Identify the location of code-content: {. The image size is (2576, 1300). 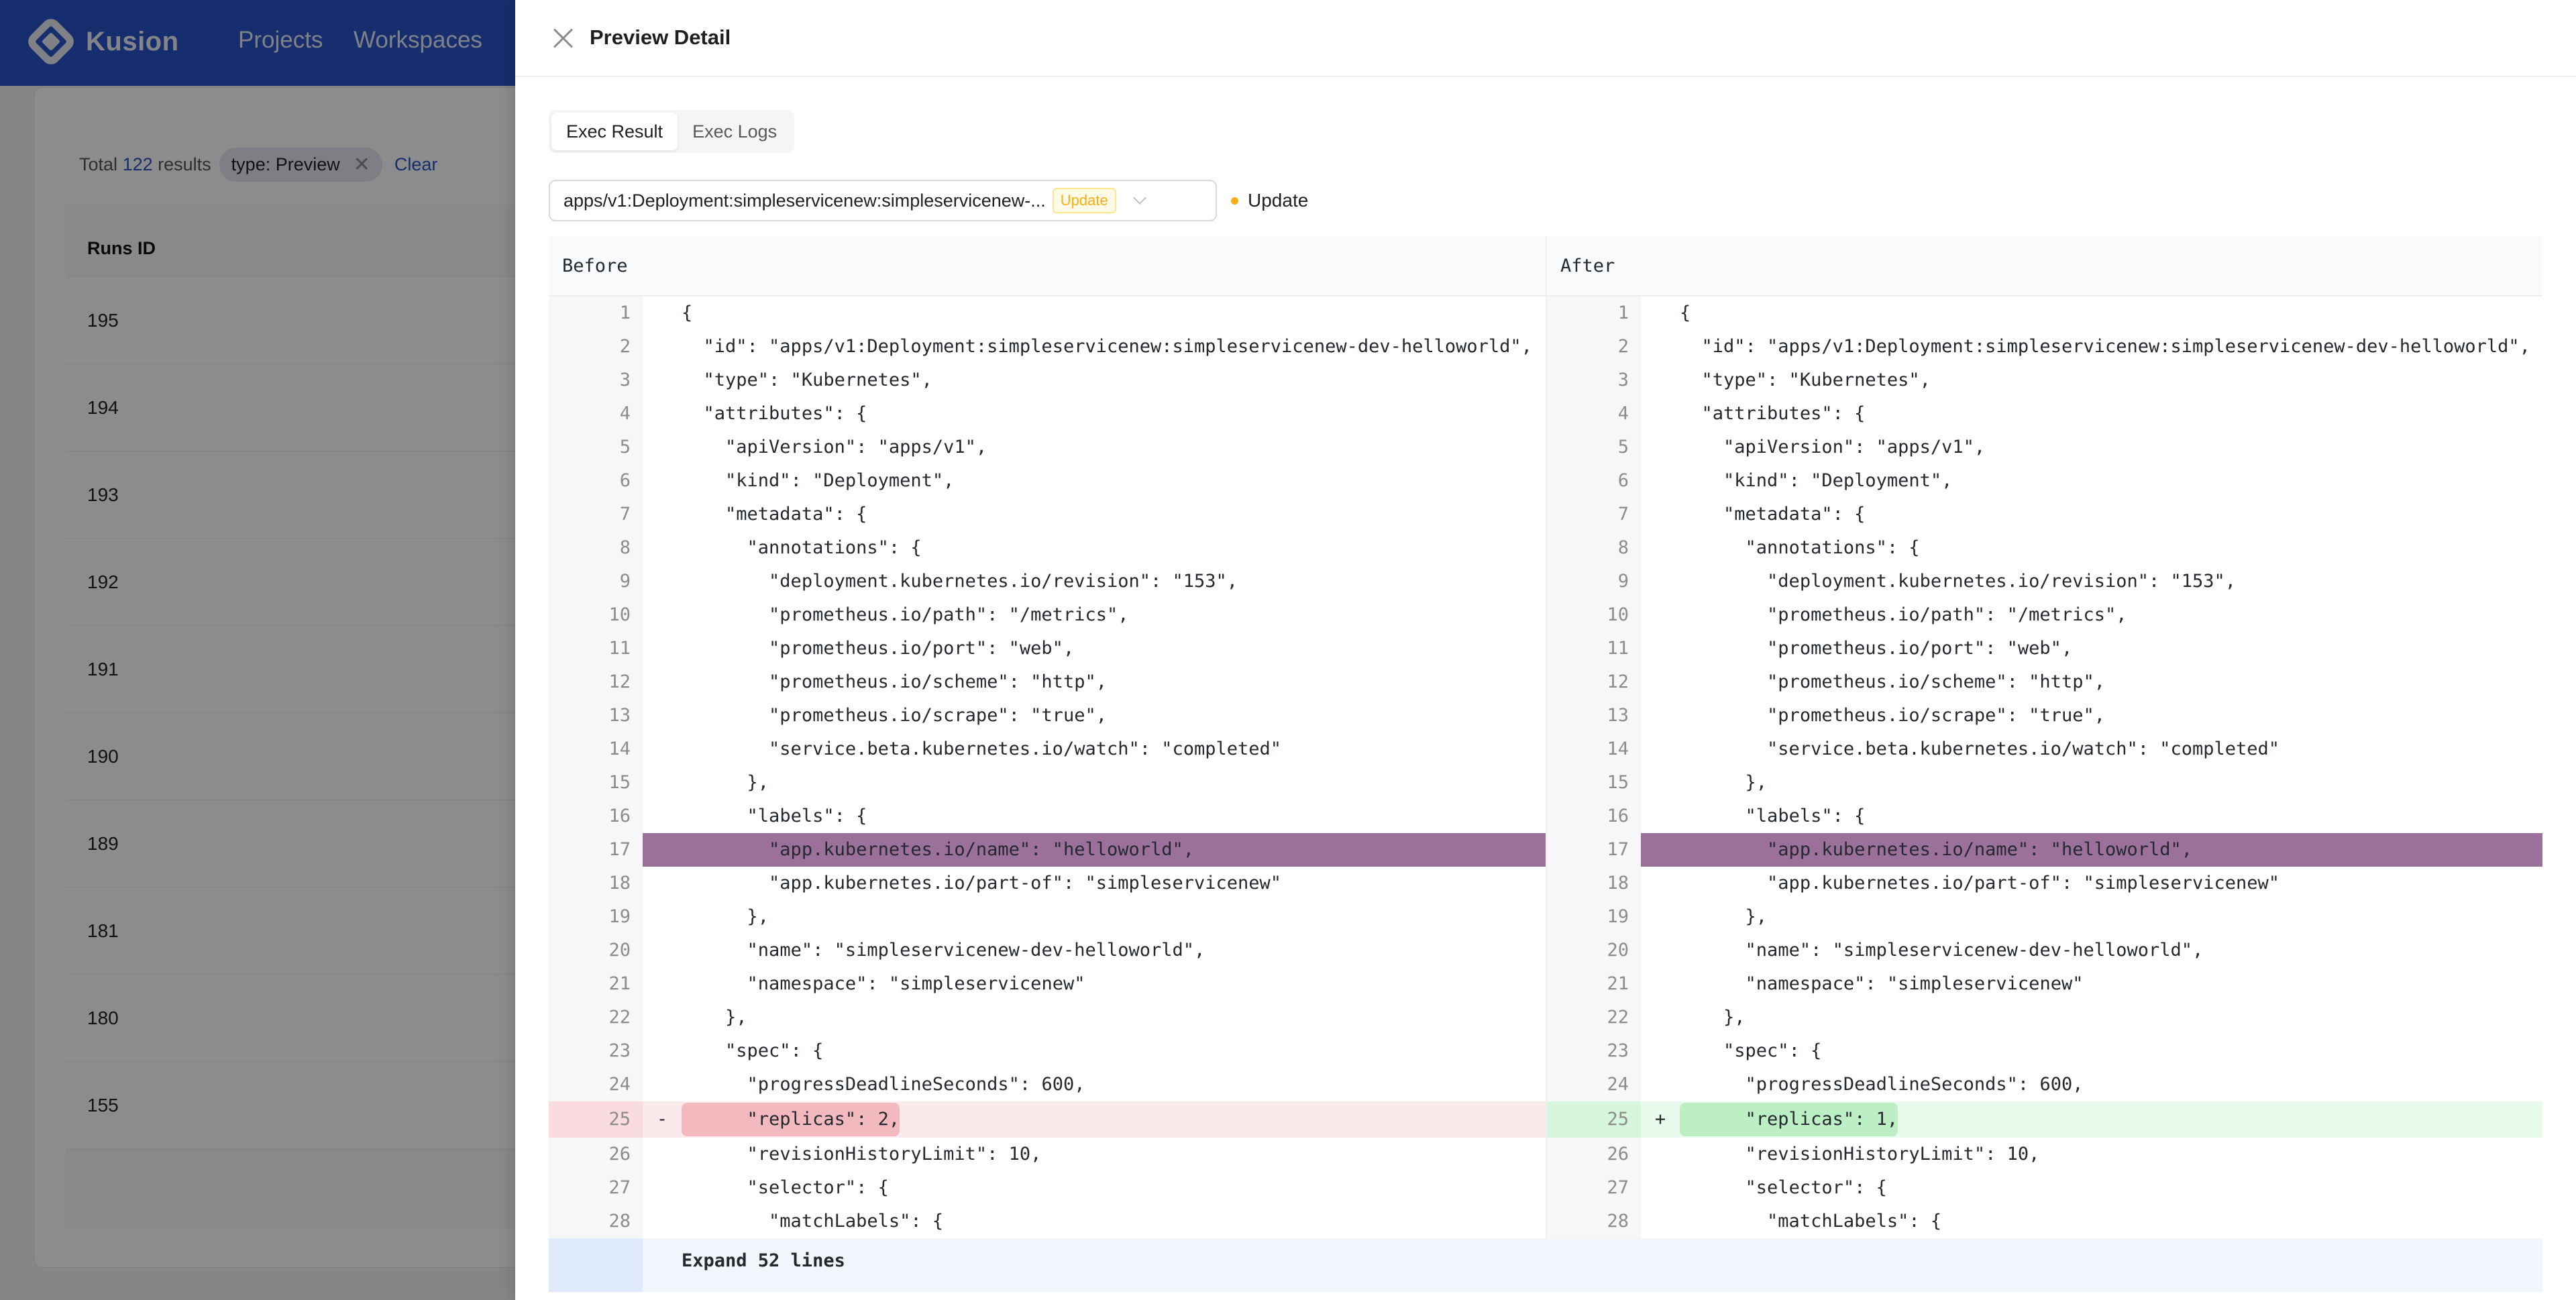
(1685, 313).